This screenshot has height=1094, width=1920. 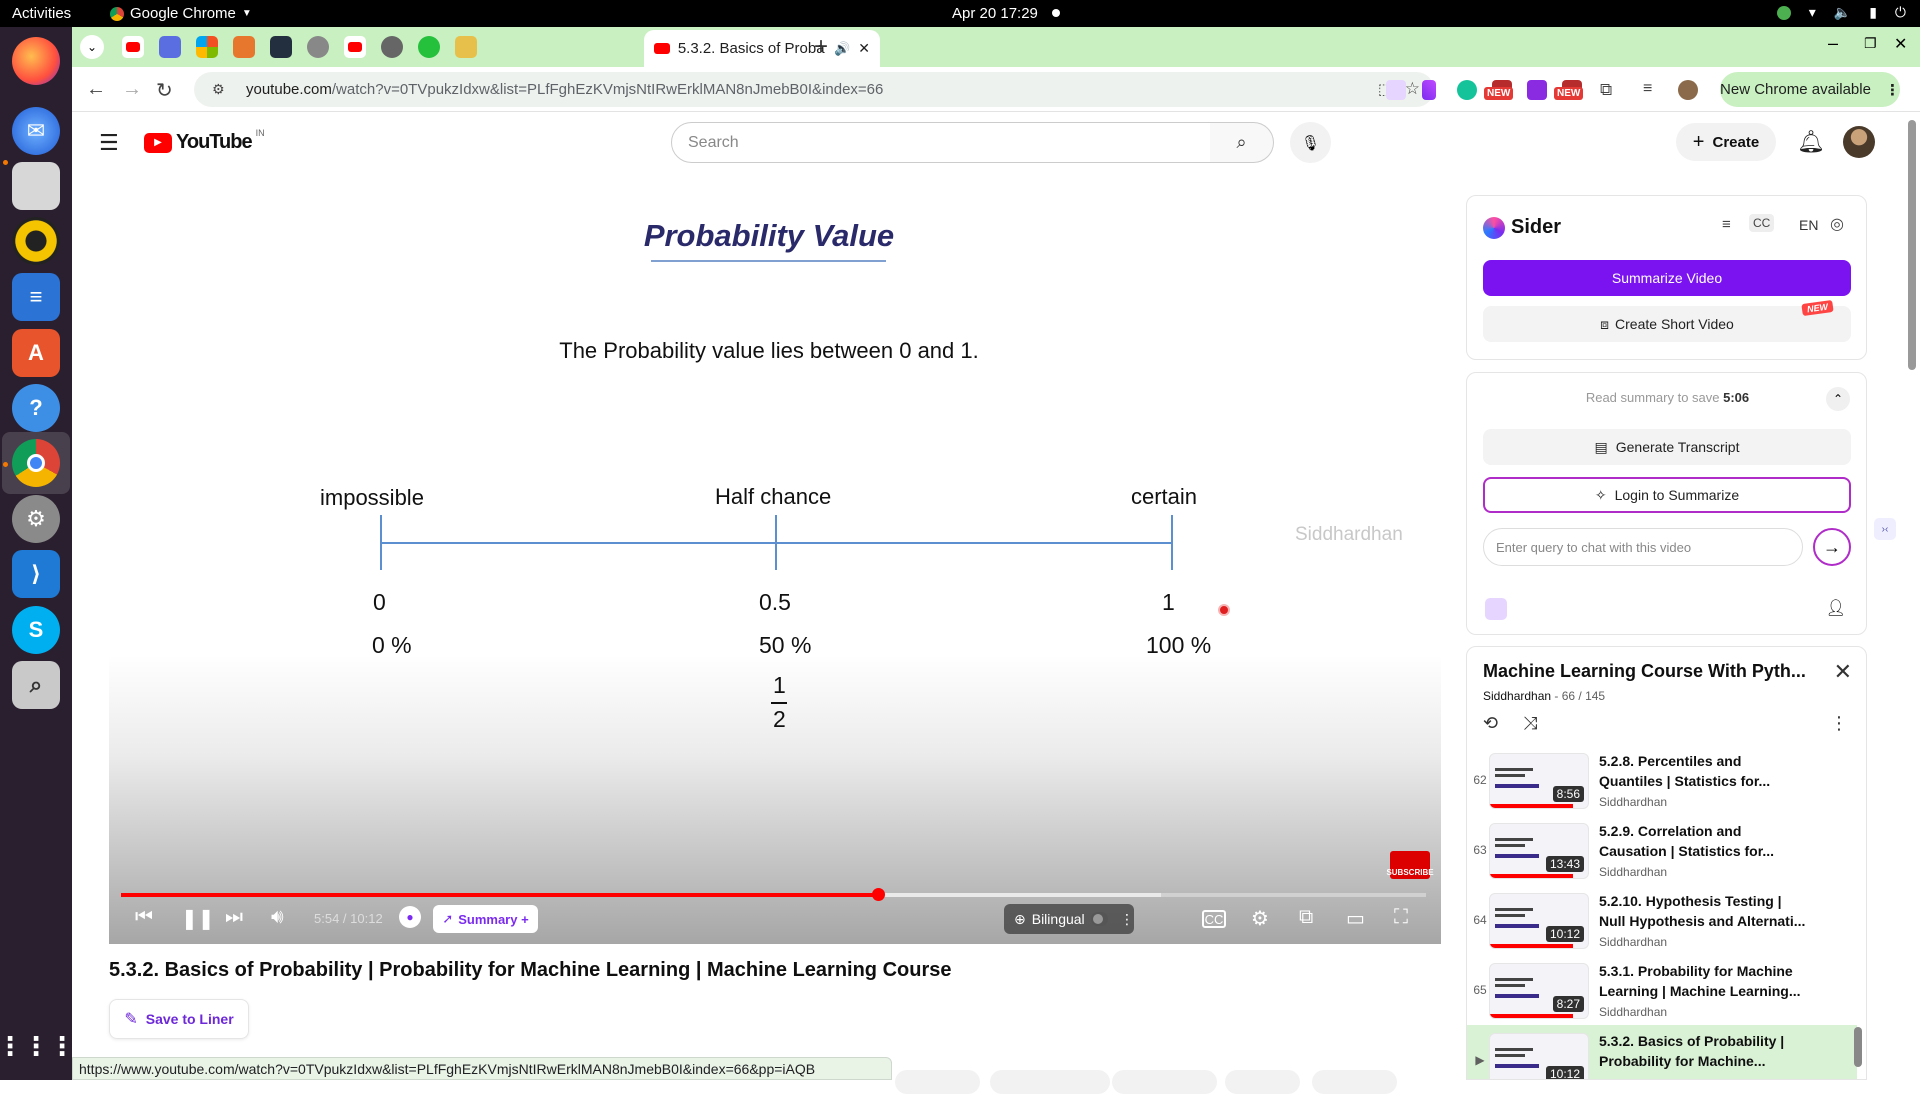 I want to click on collapse-chevron-icon: ⌃, so click(x=1838, y=399).